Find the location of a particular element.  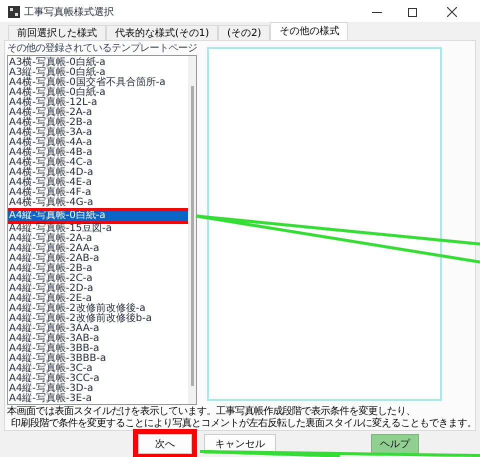

list-item: A4縦-写真帳-3CC-a is located at coordinates (98, 379).